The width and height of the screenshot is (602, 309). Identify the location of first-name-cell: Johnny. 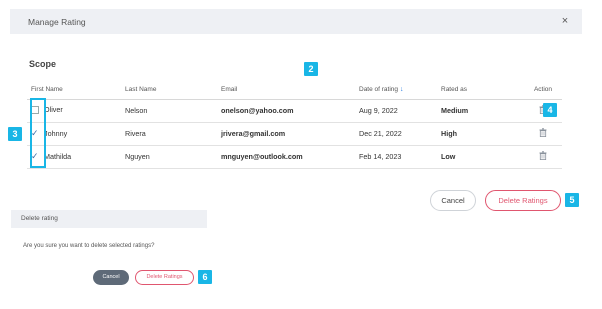
(56, 133).